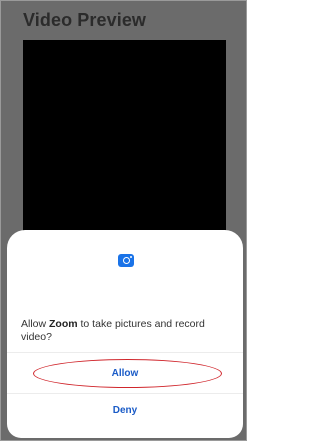 The image size is (320, 441). What do you see at coordinates (125, 411) in the screenshot?
I see `deny-button: Deny` at bounding box center [125, 411].